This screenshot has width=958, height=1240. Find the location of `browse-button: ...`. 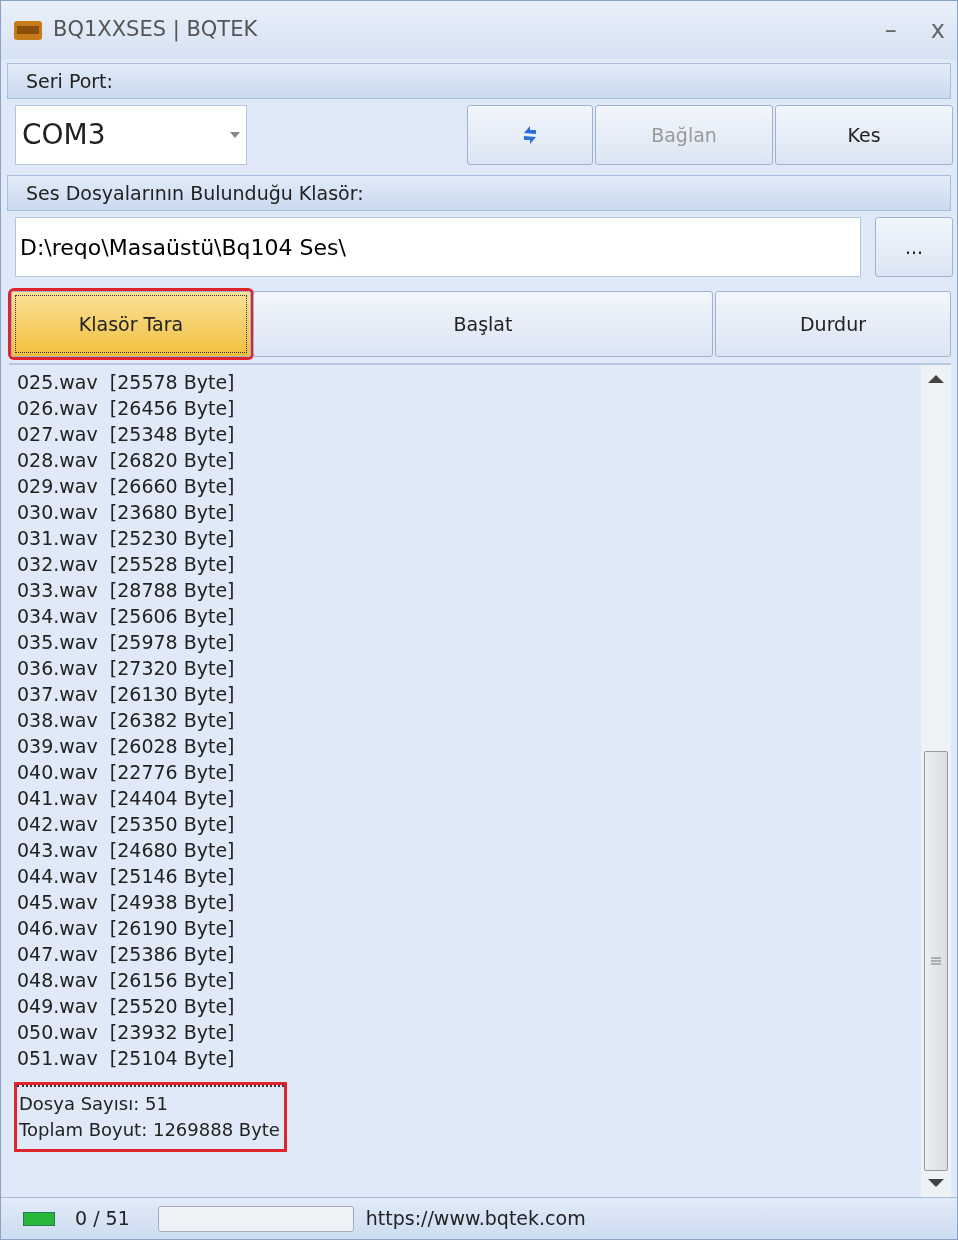

browse-button: ... is located at coordinates (914, 247).